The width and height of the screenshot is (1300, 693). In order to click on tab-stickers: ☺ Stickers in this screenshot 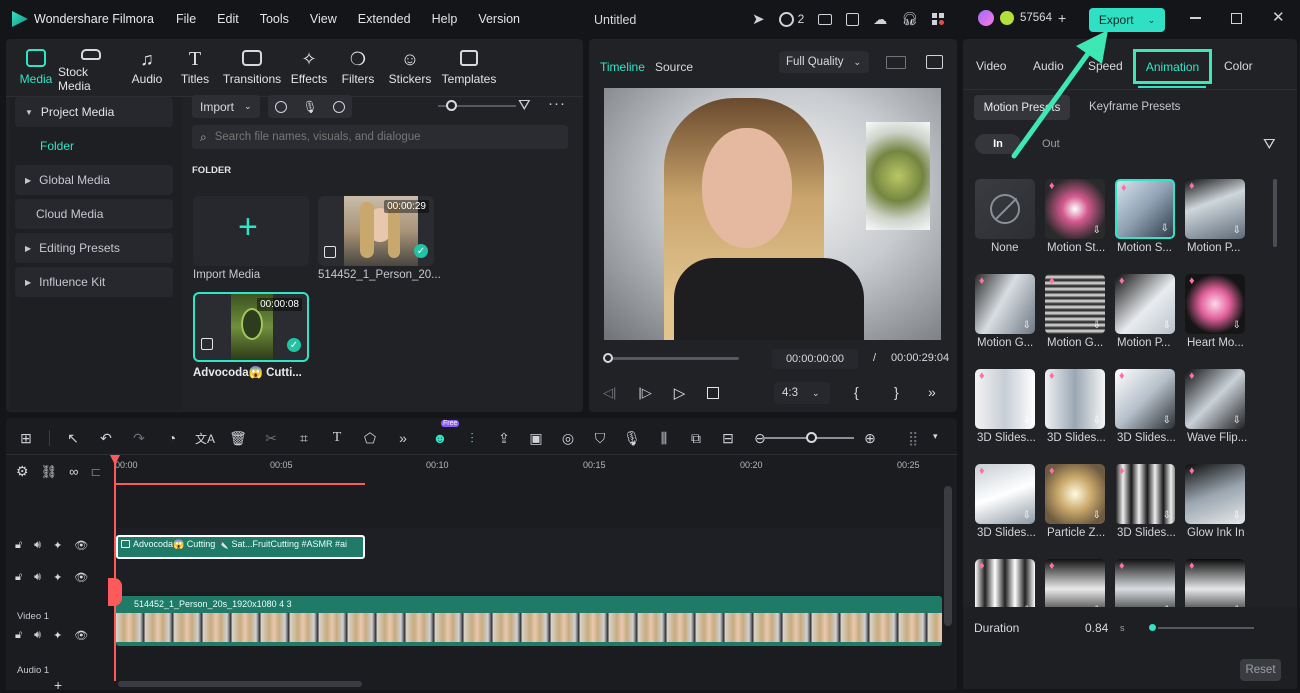, I will do `click(410, 68)`.